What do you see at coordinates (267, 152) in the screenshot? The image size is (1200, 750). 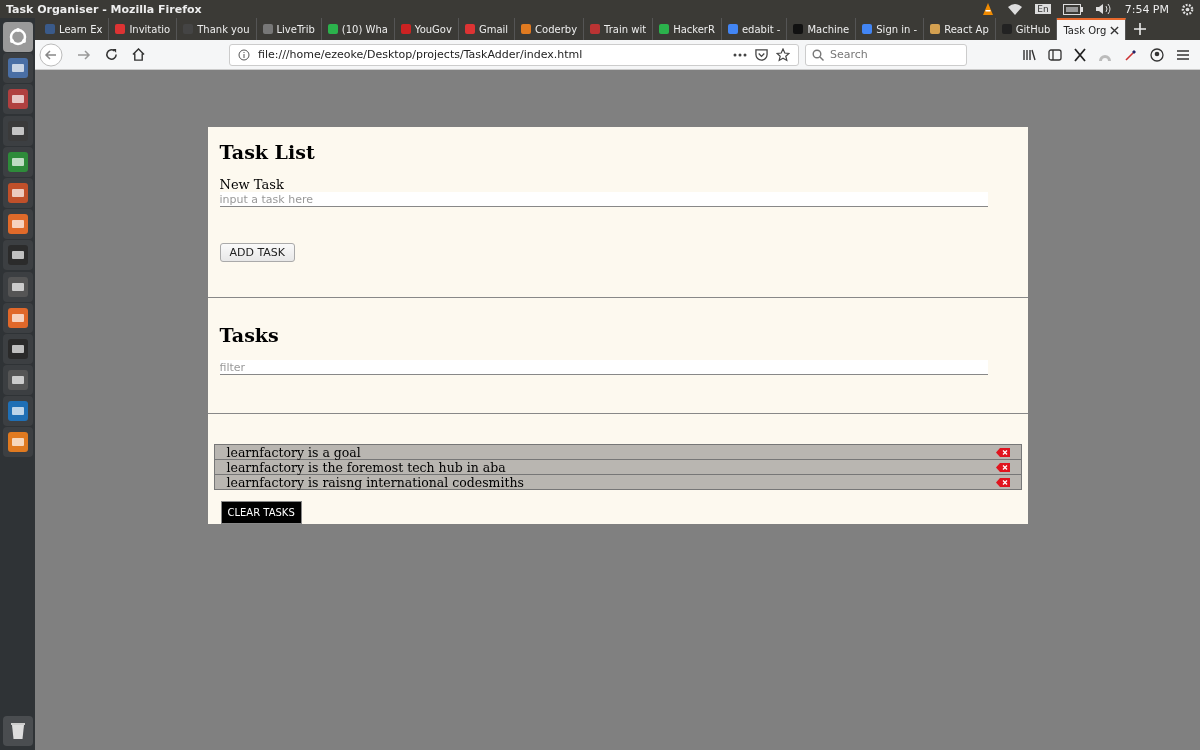 I see `page-title: Task List` at bounding box center [267, 152].